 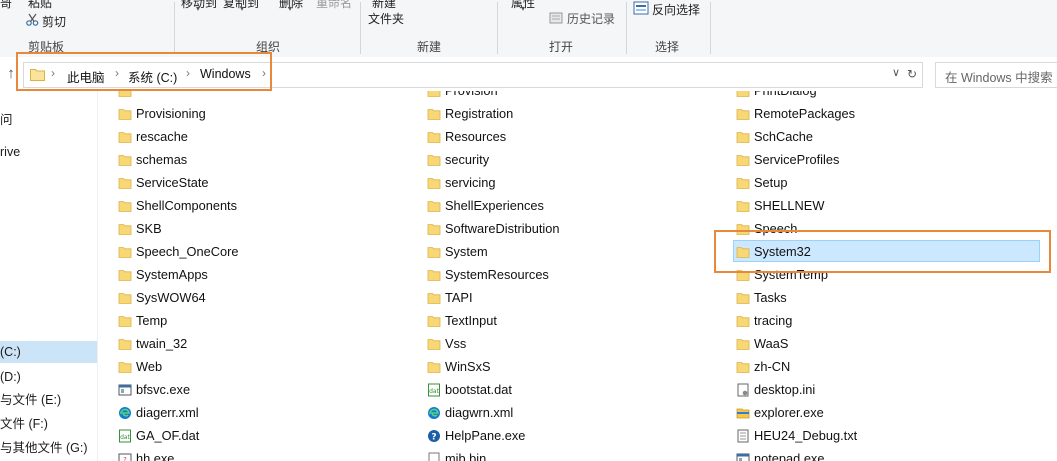 I want to click on nav-item-label: 与其他文件 (G:), so click(x=44, y=448).